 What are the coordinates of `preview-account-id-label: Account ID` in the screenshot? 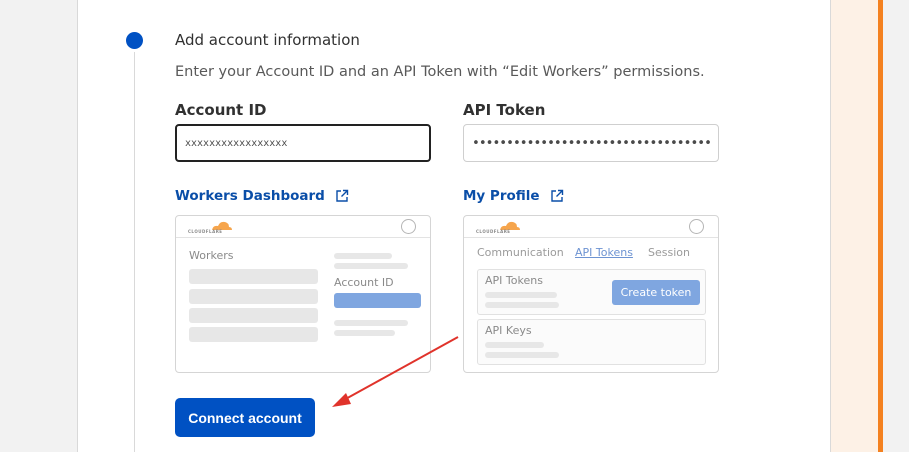 It's located at (364, 282).